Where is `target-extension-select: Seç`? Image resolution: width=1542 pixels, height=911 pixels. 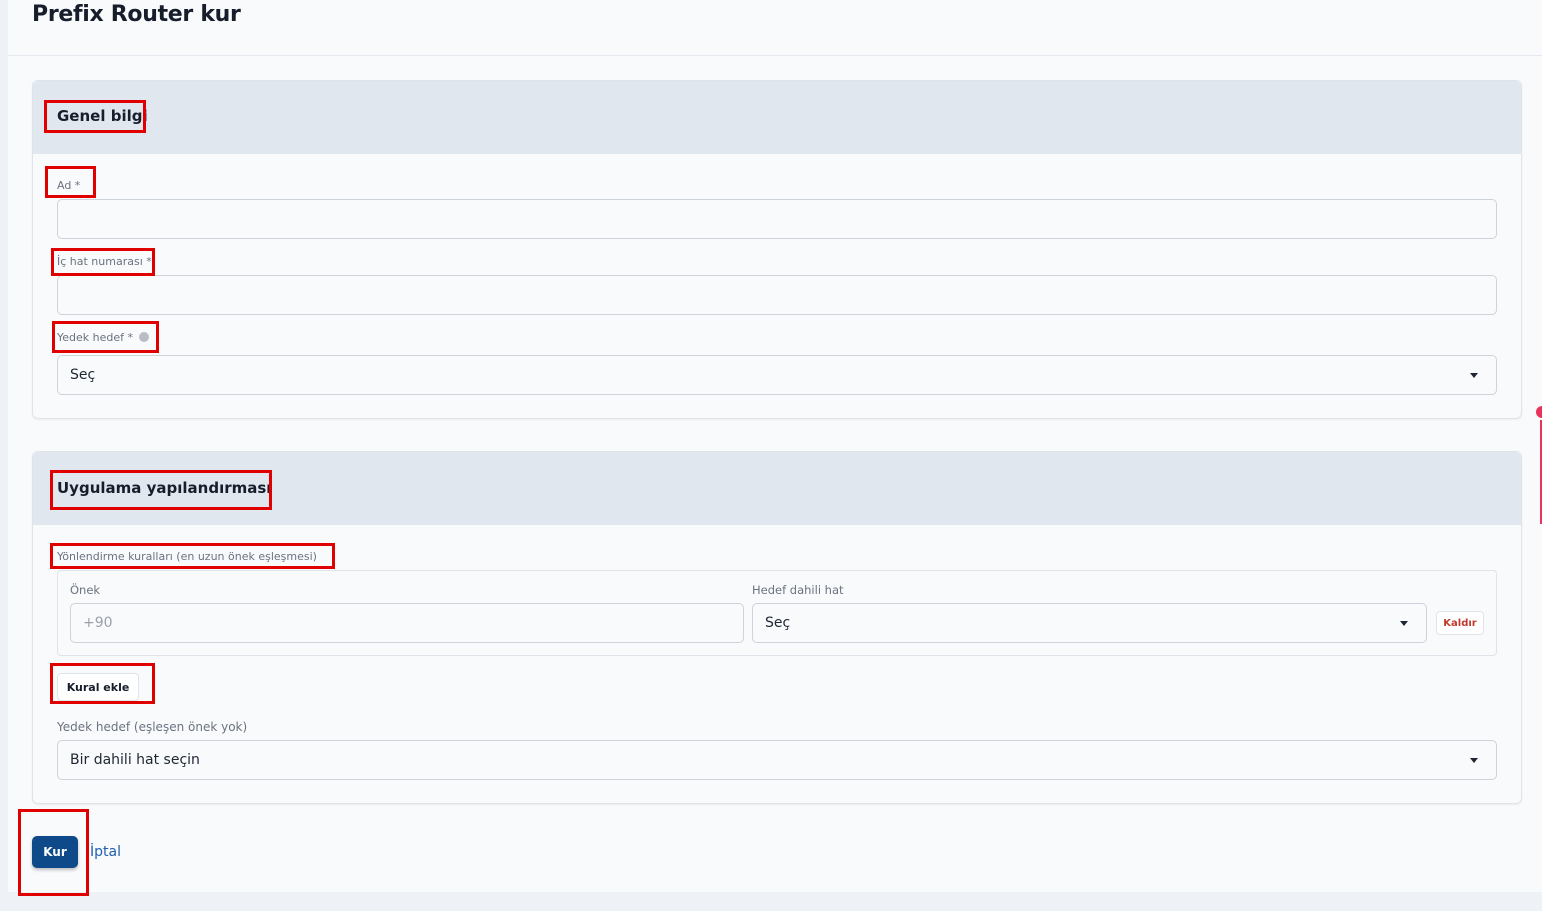 target-extension-select: Seç is located at coordinates (1089, 623).